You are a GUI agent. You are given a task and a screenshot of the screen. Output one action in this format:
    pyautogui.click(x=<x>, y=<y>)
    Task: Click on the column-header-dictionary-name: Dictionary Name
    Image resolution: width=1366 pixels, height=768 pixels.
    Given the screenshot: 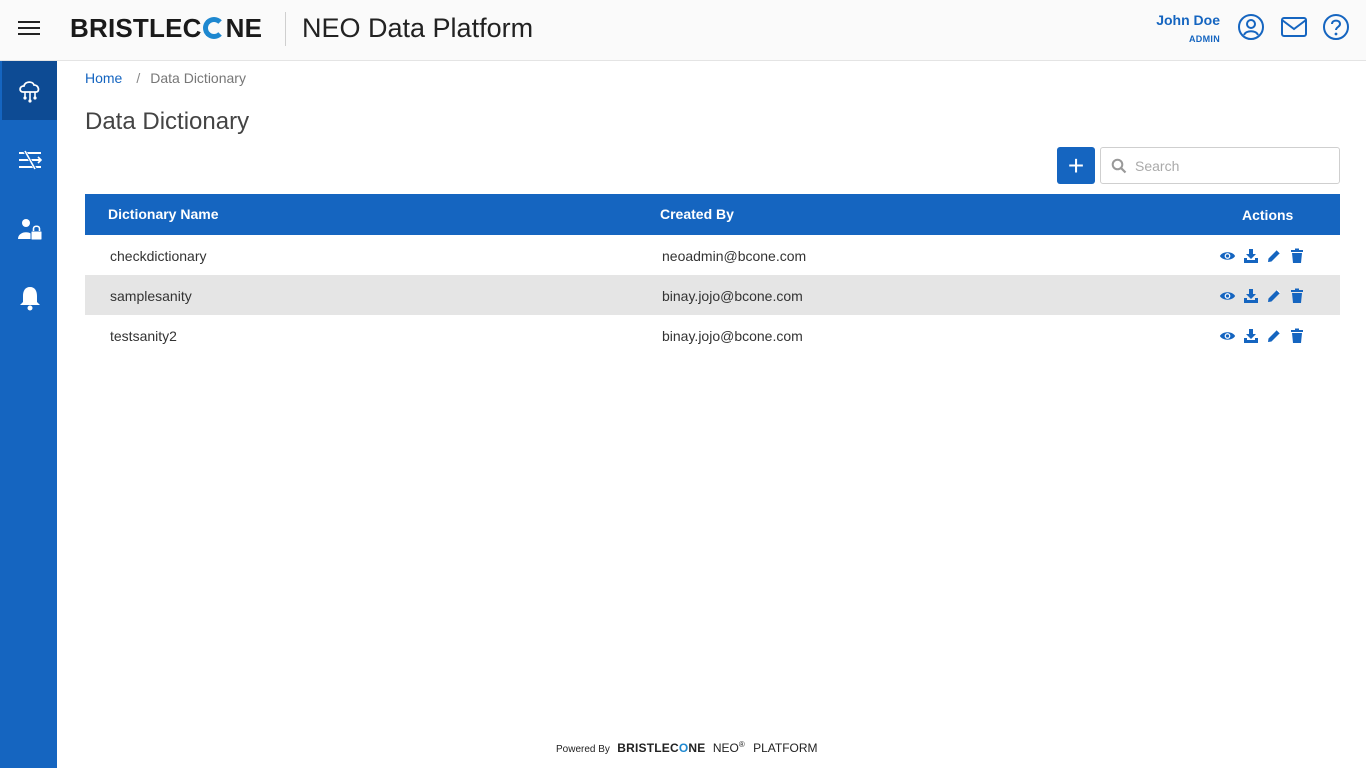 What is the action you would take?
    pyautogui.click(x=163, y=214)
    